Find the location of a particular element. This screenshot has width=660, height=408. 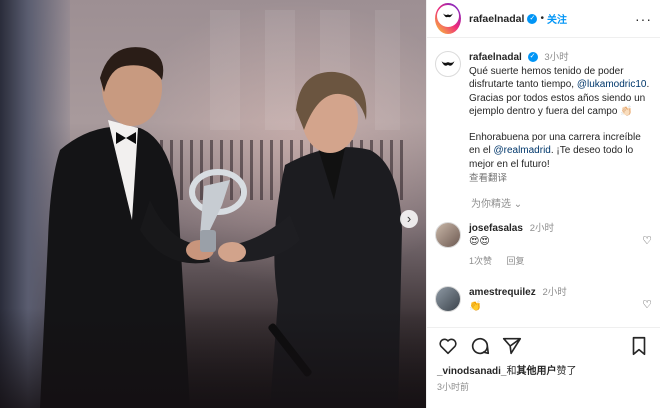

post-timestamp: 3小时前 is located at coordinates (543, 386).